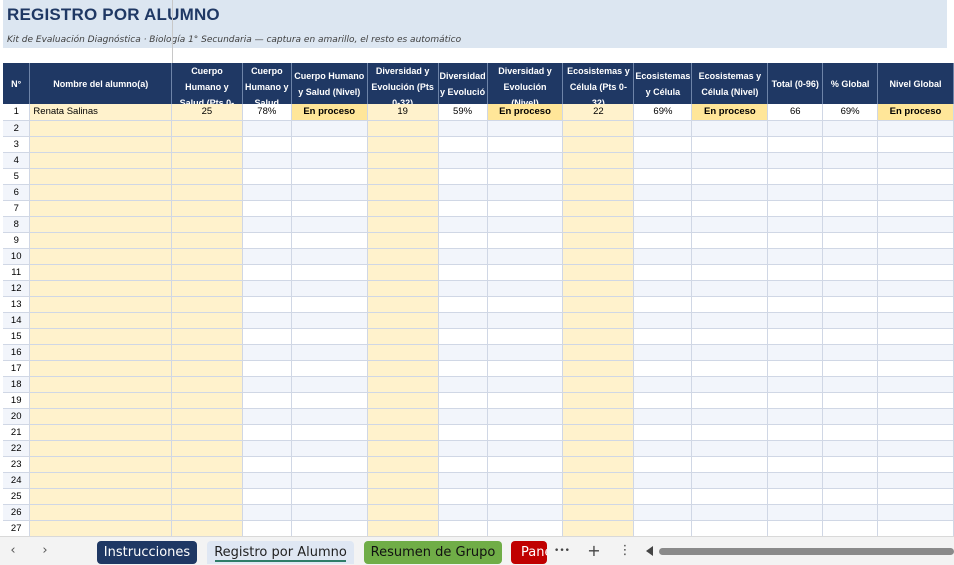 The height and width of the screenshot is (565, 954). What do you see at coordinates (329, 112) in the screenshot?
I see `cuerpo-nivel-cell: En proceso` at bounding box center [329, 112].